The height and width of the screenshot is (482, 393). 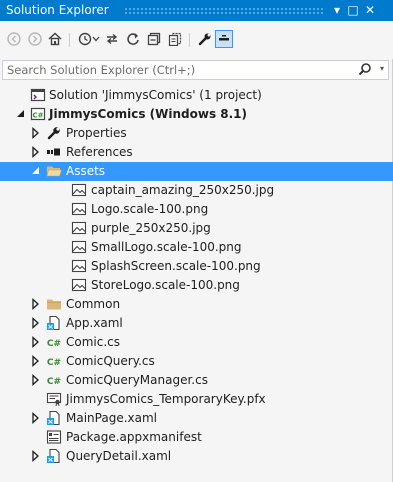 What do you see at coordinates (196, 361) in the screenshot?
I see `tree-item-comicquery-cs: C# ComicQuery.cs` at bounding box center [196, 361].